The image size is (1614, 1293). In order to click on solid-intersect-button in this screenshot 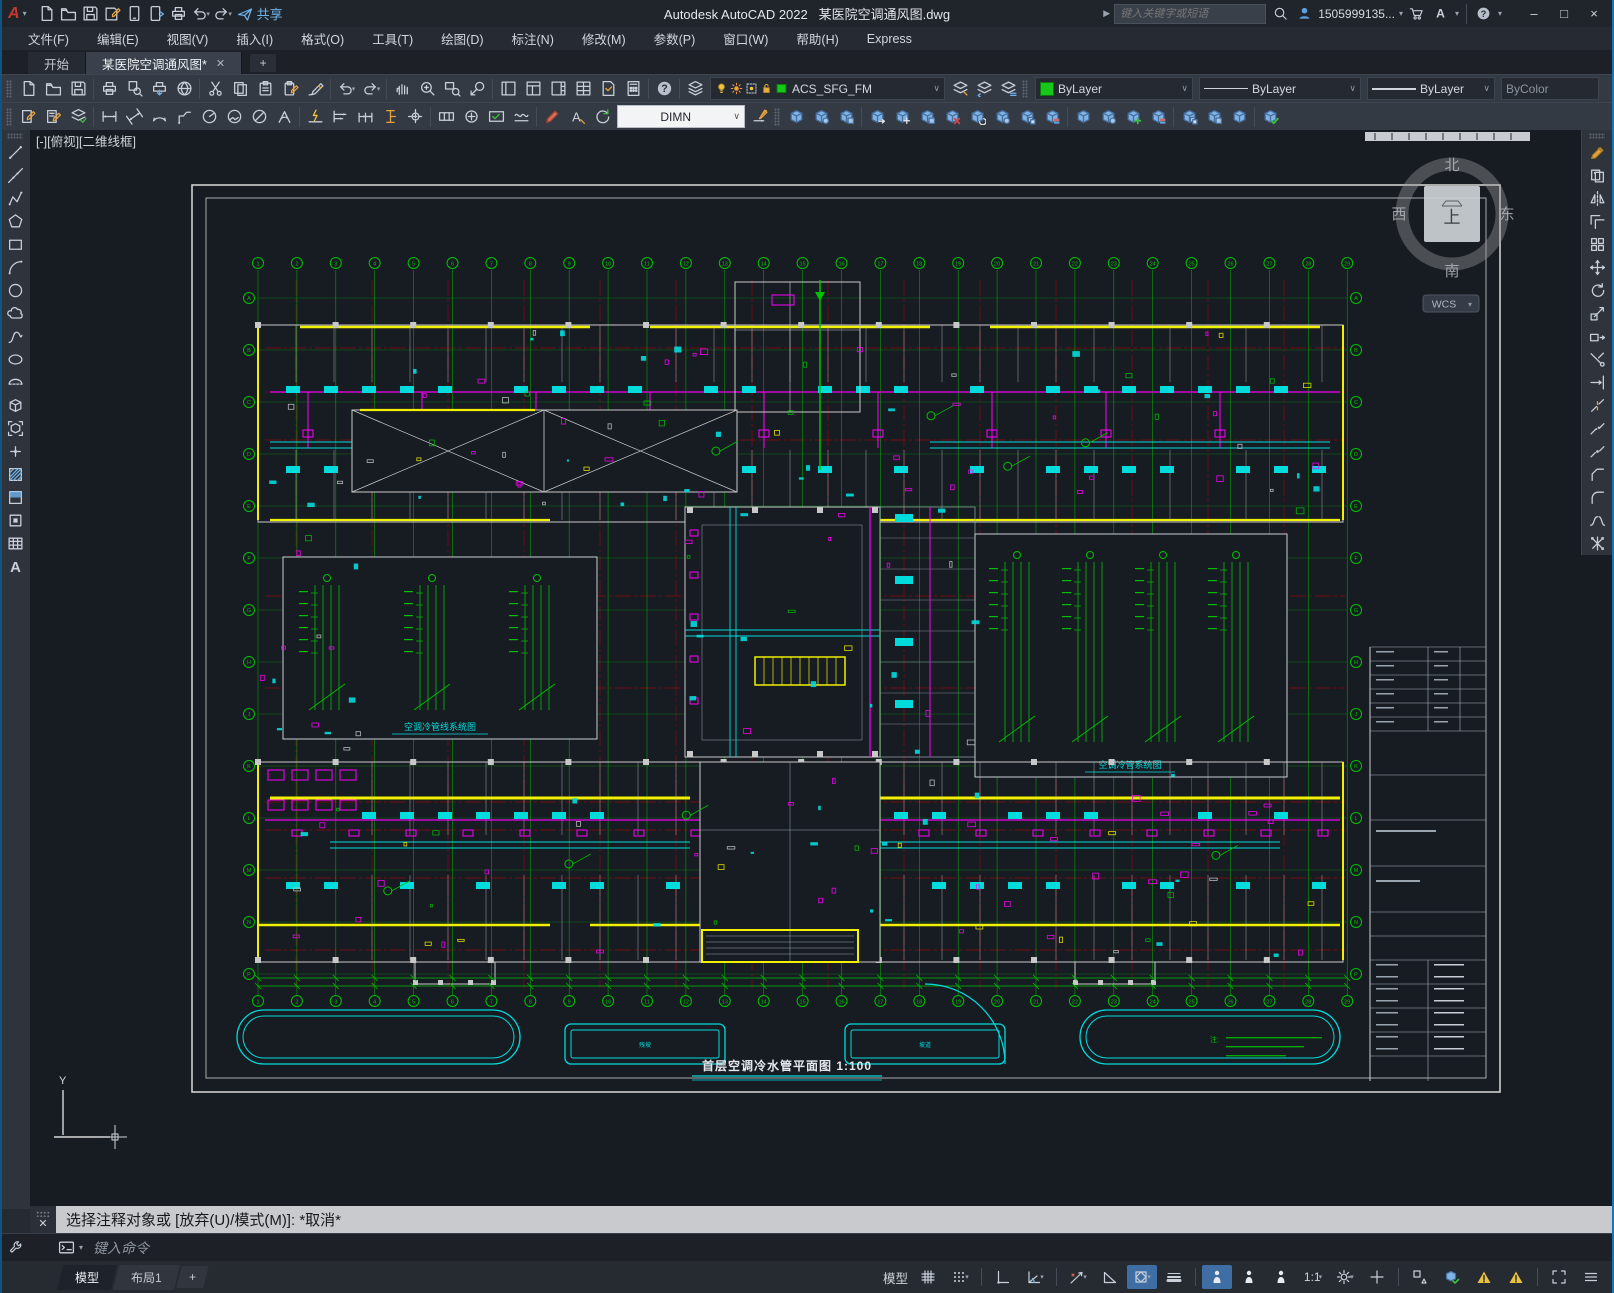, I will do `click(846, 117)`.